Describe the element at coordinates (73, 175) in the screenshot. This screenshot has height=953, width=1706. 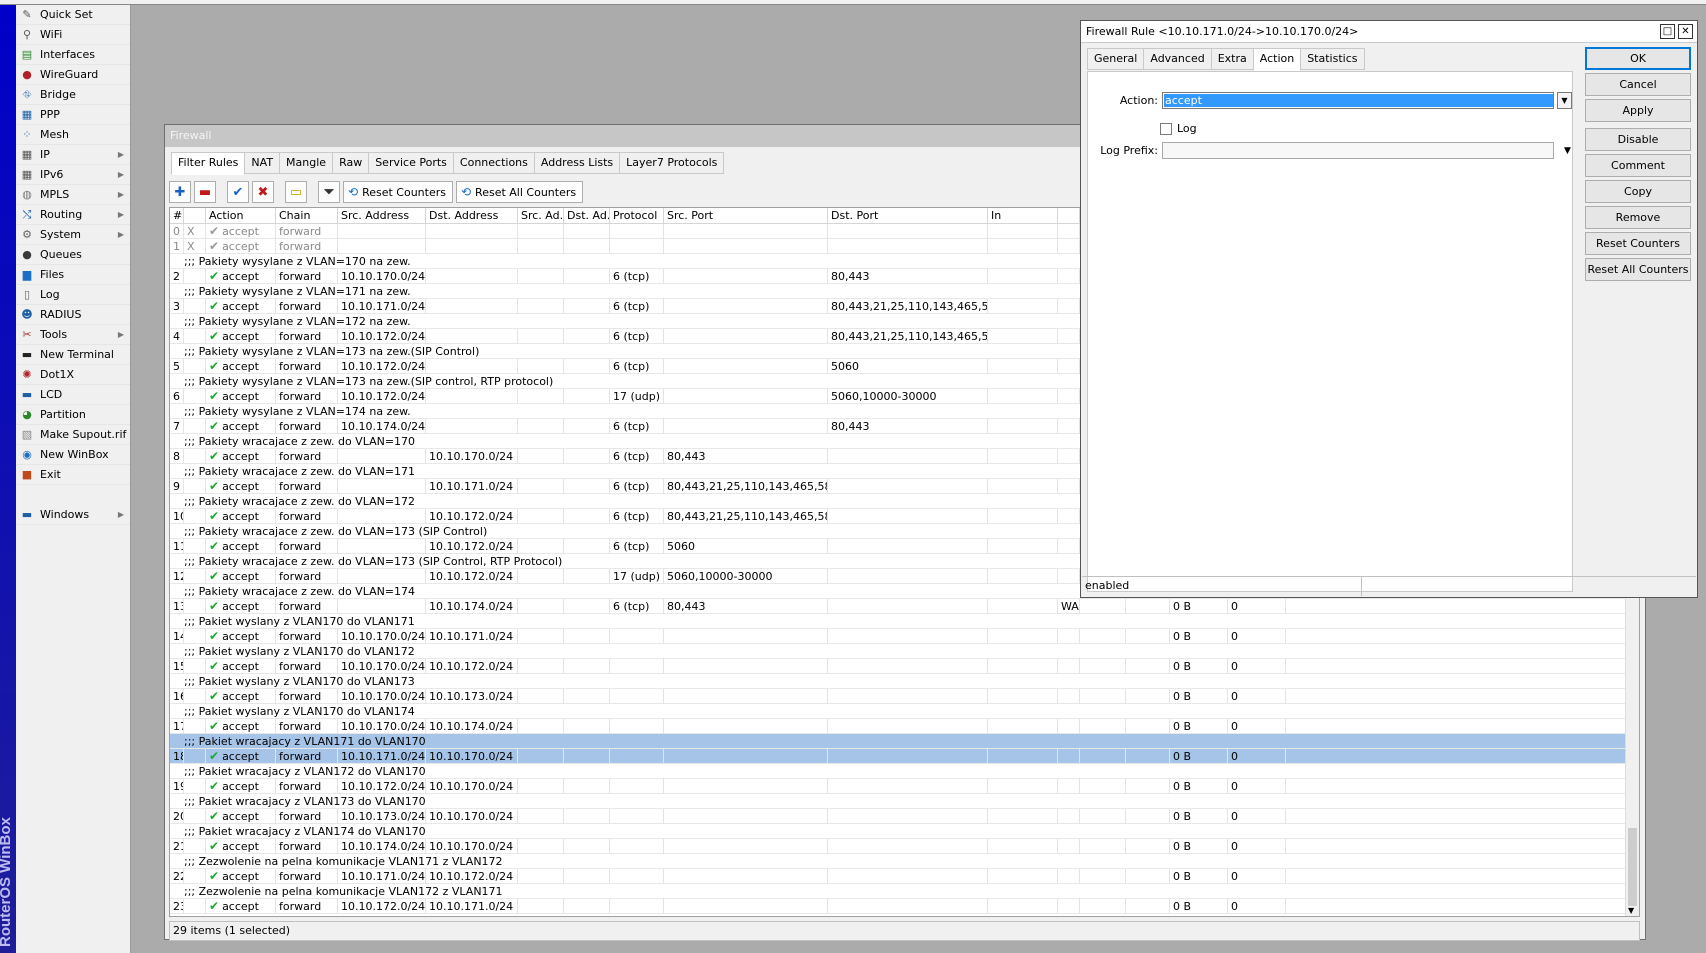
I see `sidebar-item-ipv6: ▦ IPv6 ▶` at that location.